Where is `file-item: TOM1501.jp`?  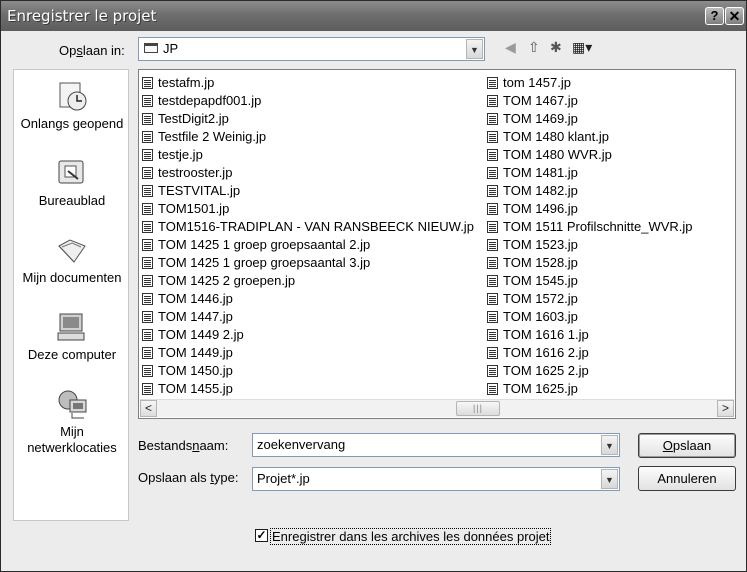 file-item: TOM1501.jp is located at coordinates (307, 209).